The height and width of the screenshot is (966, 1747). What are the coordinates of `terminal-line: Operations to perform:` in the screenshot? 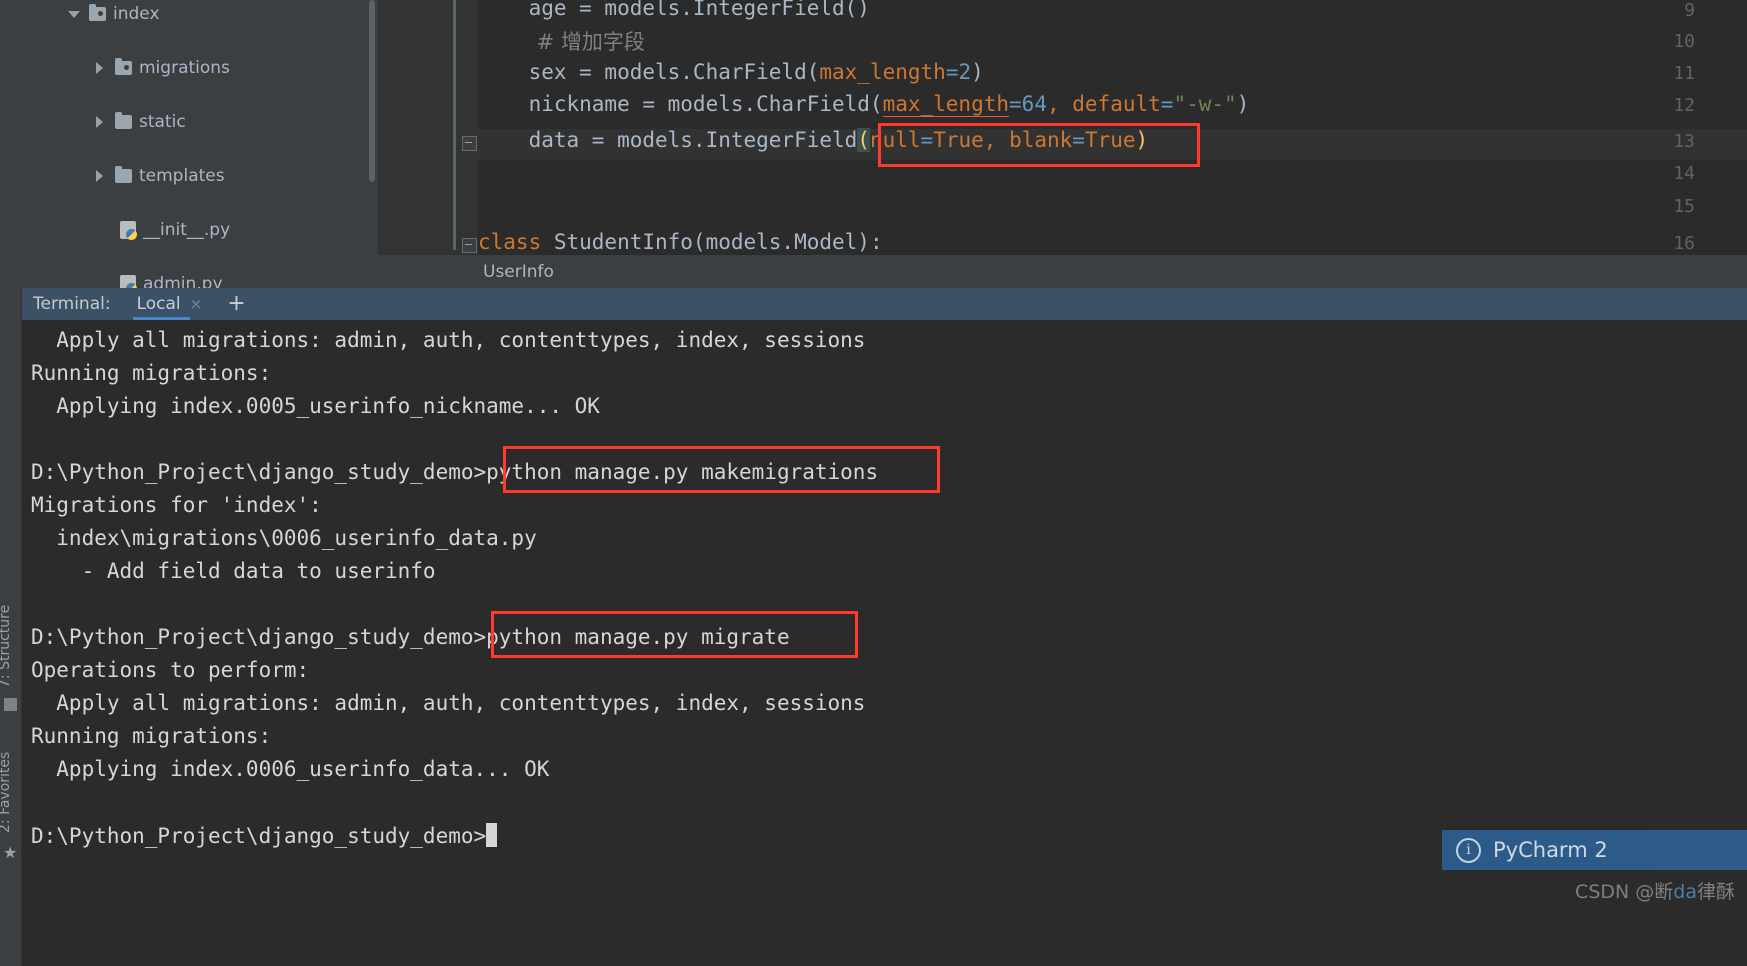 It's located at (170, 670).